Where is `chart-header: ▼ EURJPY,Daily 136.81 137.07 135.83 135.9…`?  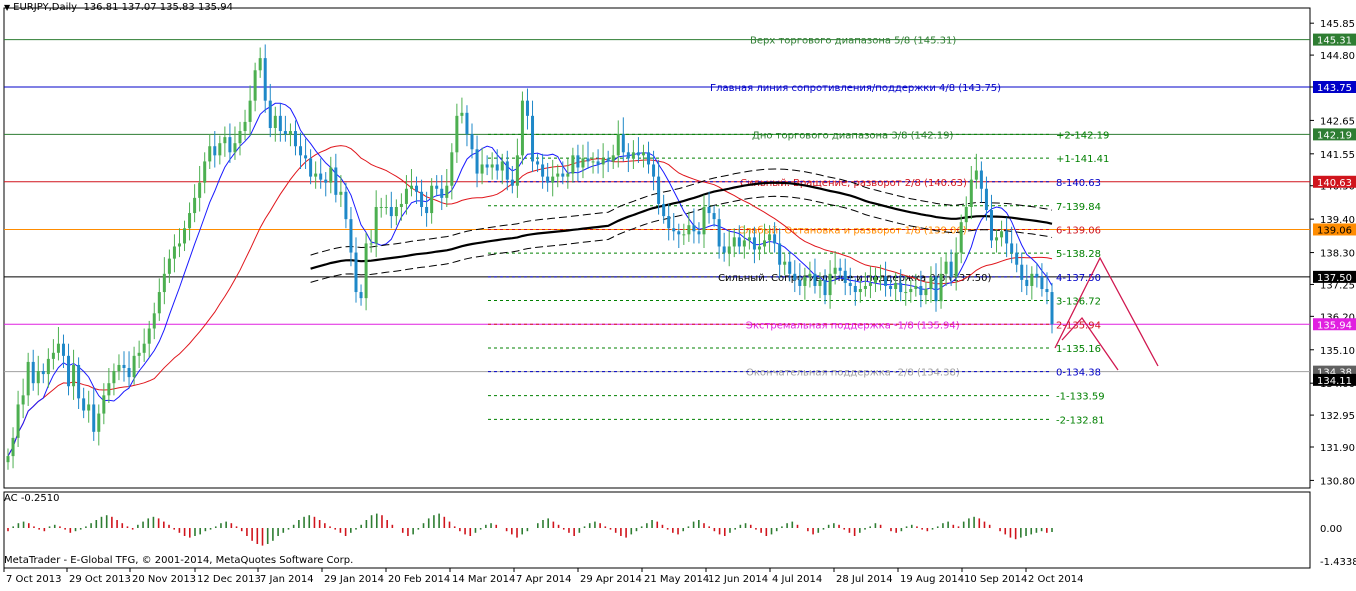
chart-header: ▼ EURJPY,Daily 136.81 137.07 135.83 135.9… is located at coordinates (118, 7).